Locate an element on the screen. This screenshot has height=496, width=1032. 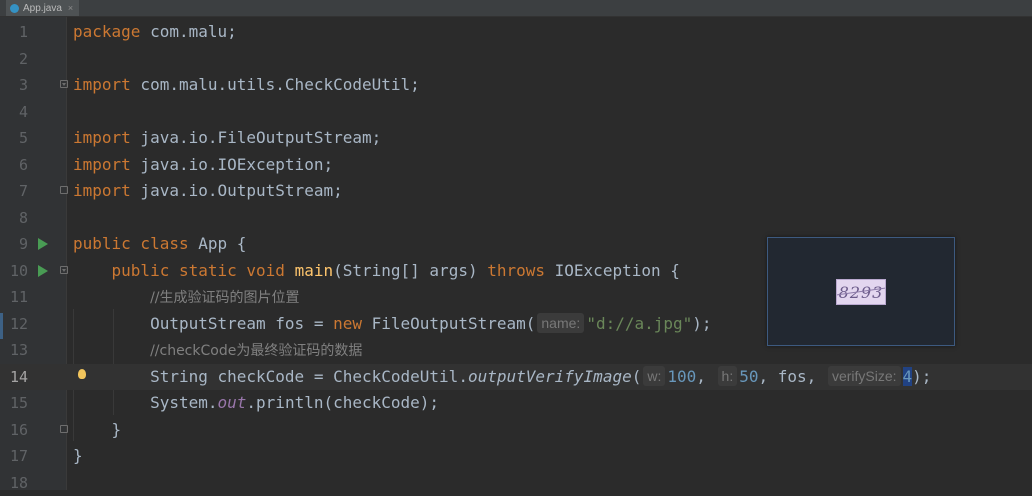
code-line-3: 3 import com.malu.utils.CheckCodeUtil; is located at coordinates (516, 85).